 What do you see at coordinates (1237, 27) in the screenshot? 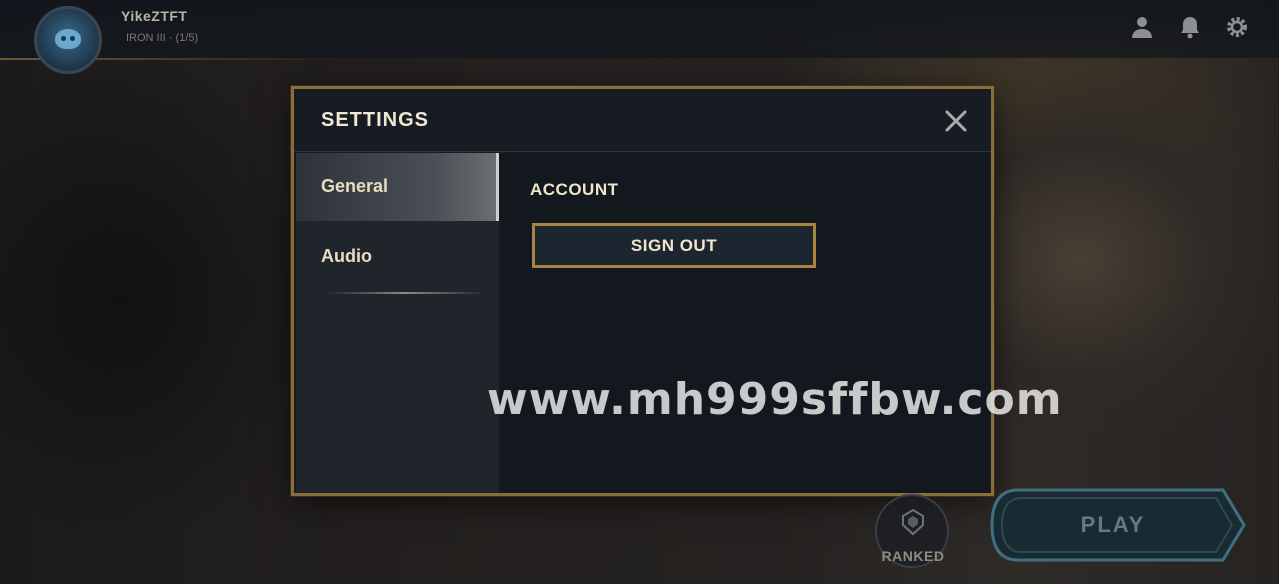
I see `gear-icon` at bounding box center [1237, 27].